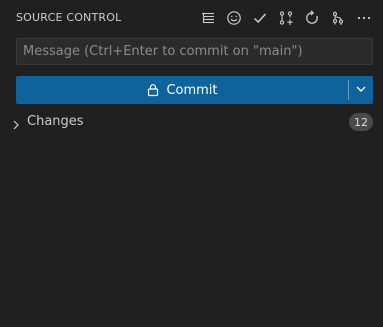 The height and width of the screenshot is (327, 383). Describe the element at coordinates (191, 122) in the screenshot. I see `changes-group-header: Changes 12` at that location.